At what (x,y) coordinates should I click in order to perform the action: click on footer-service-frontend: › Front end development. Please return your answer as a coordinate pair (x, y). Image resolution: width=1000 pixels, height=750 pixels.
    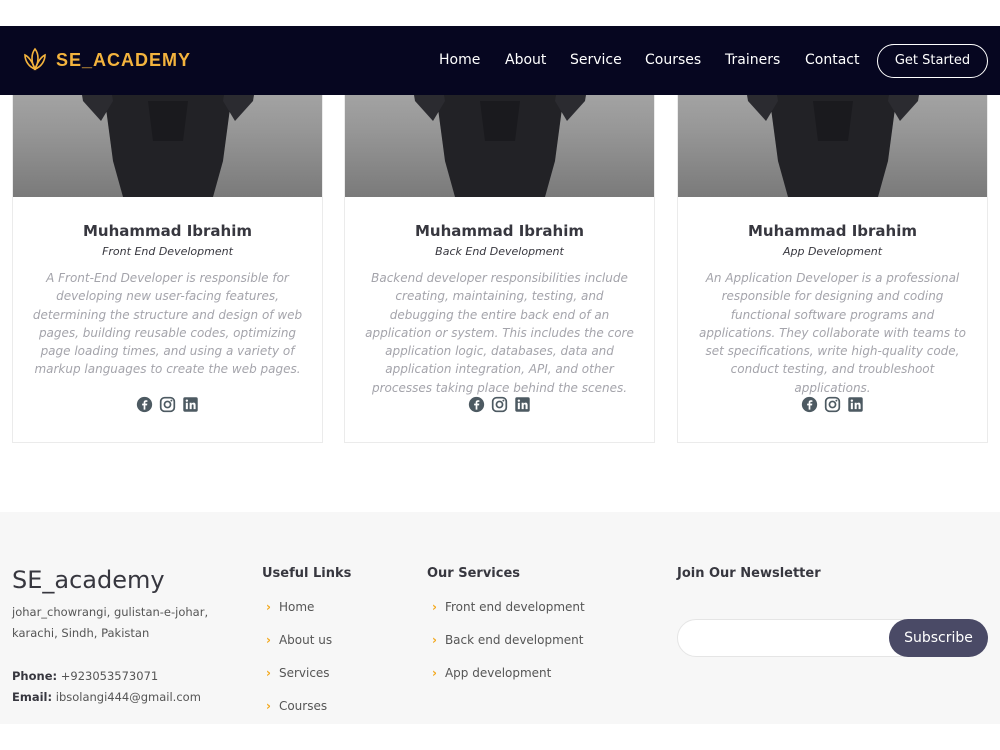
    Looking at the image, I should click on (508, 607).